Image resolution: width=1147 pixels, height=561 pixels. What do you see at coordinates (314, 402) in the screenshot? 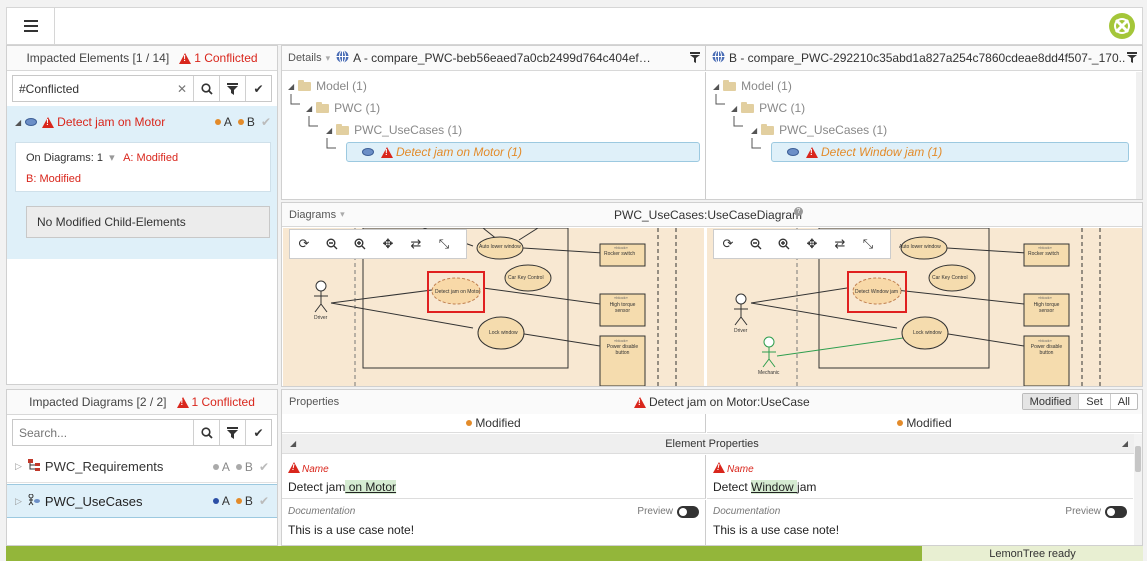
I see `properties-label: Properties` at bounding box center [314, 402].